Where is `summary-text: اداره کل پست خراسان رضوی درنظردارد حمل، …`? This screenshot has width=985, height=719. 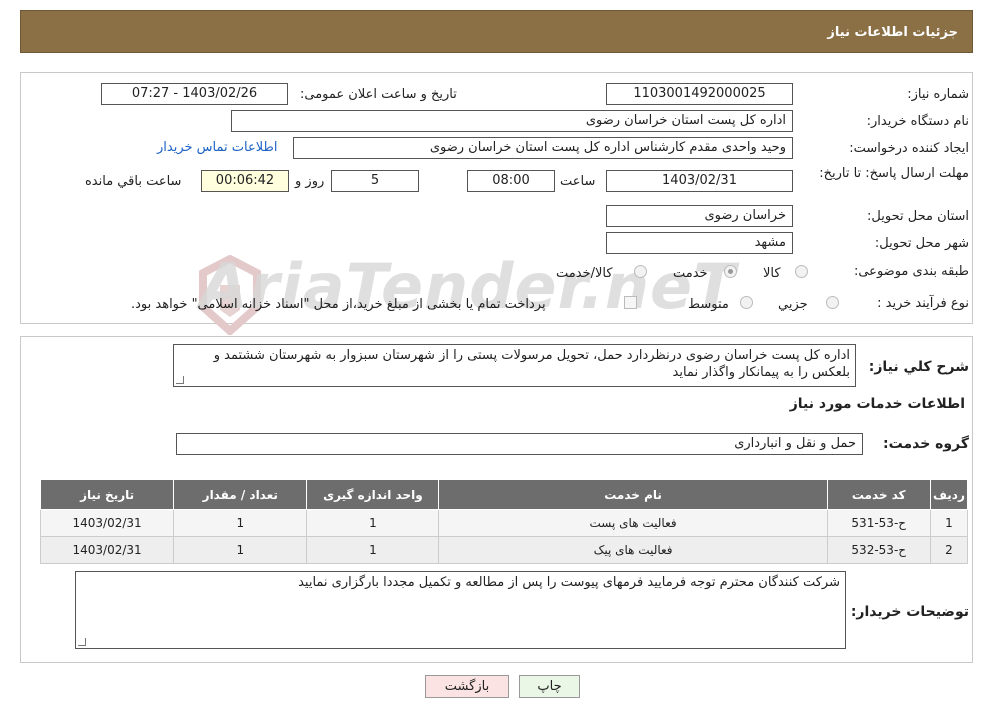
summary-text: اداره کل پست خراسان رضوی درنظردارد حمل، … is located at coordinates (531, 364).